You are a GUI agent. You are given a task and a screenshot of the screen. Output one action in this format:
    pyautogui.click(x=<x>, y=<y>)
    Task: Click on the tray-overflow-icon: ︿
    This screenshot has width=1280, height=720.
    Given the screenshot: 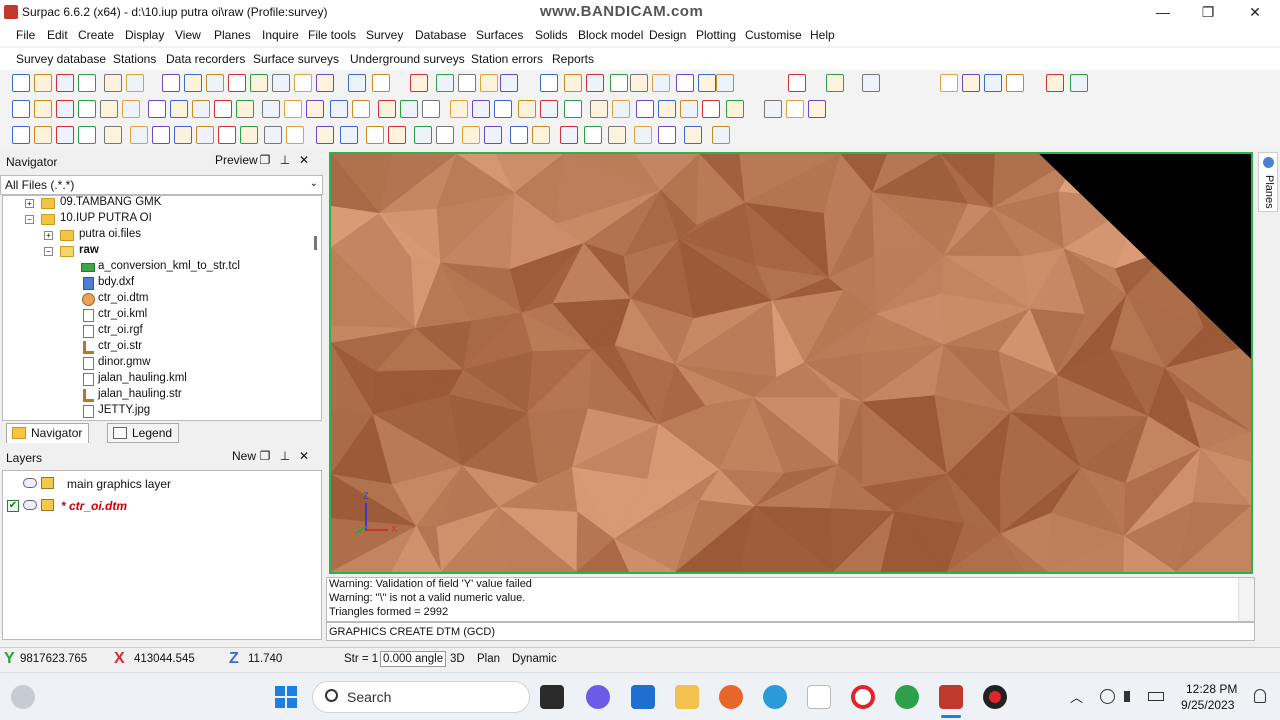 What is the action you would take?
    pyautogui.click(x=1076, y=696)
    